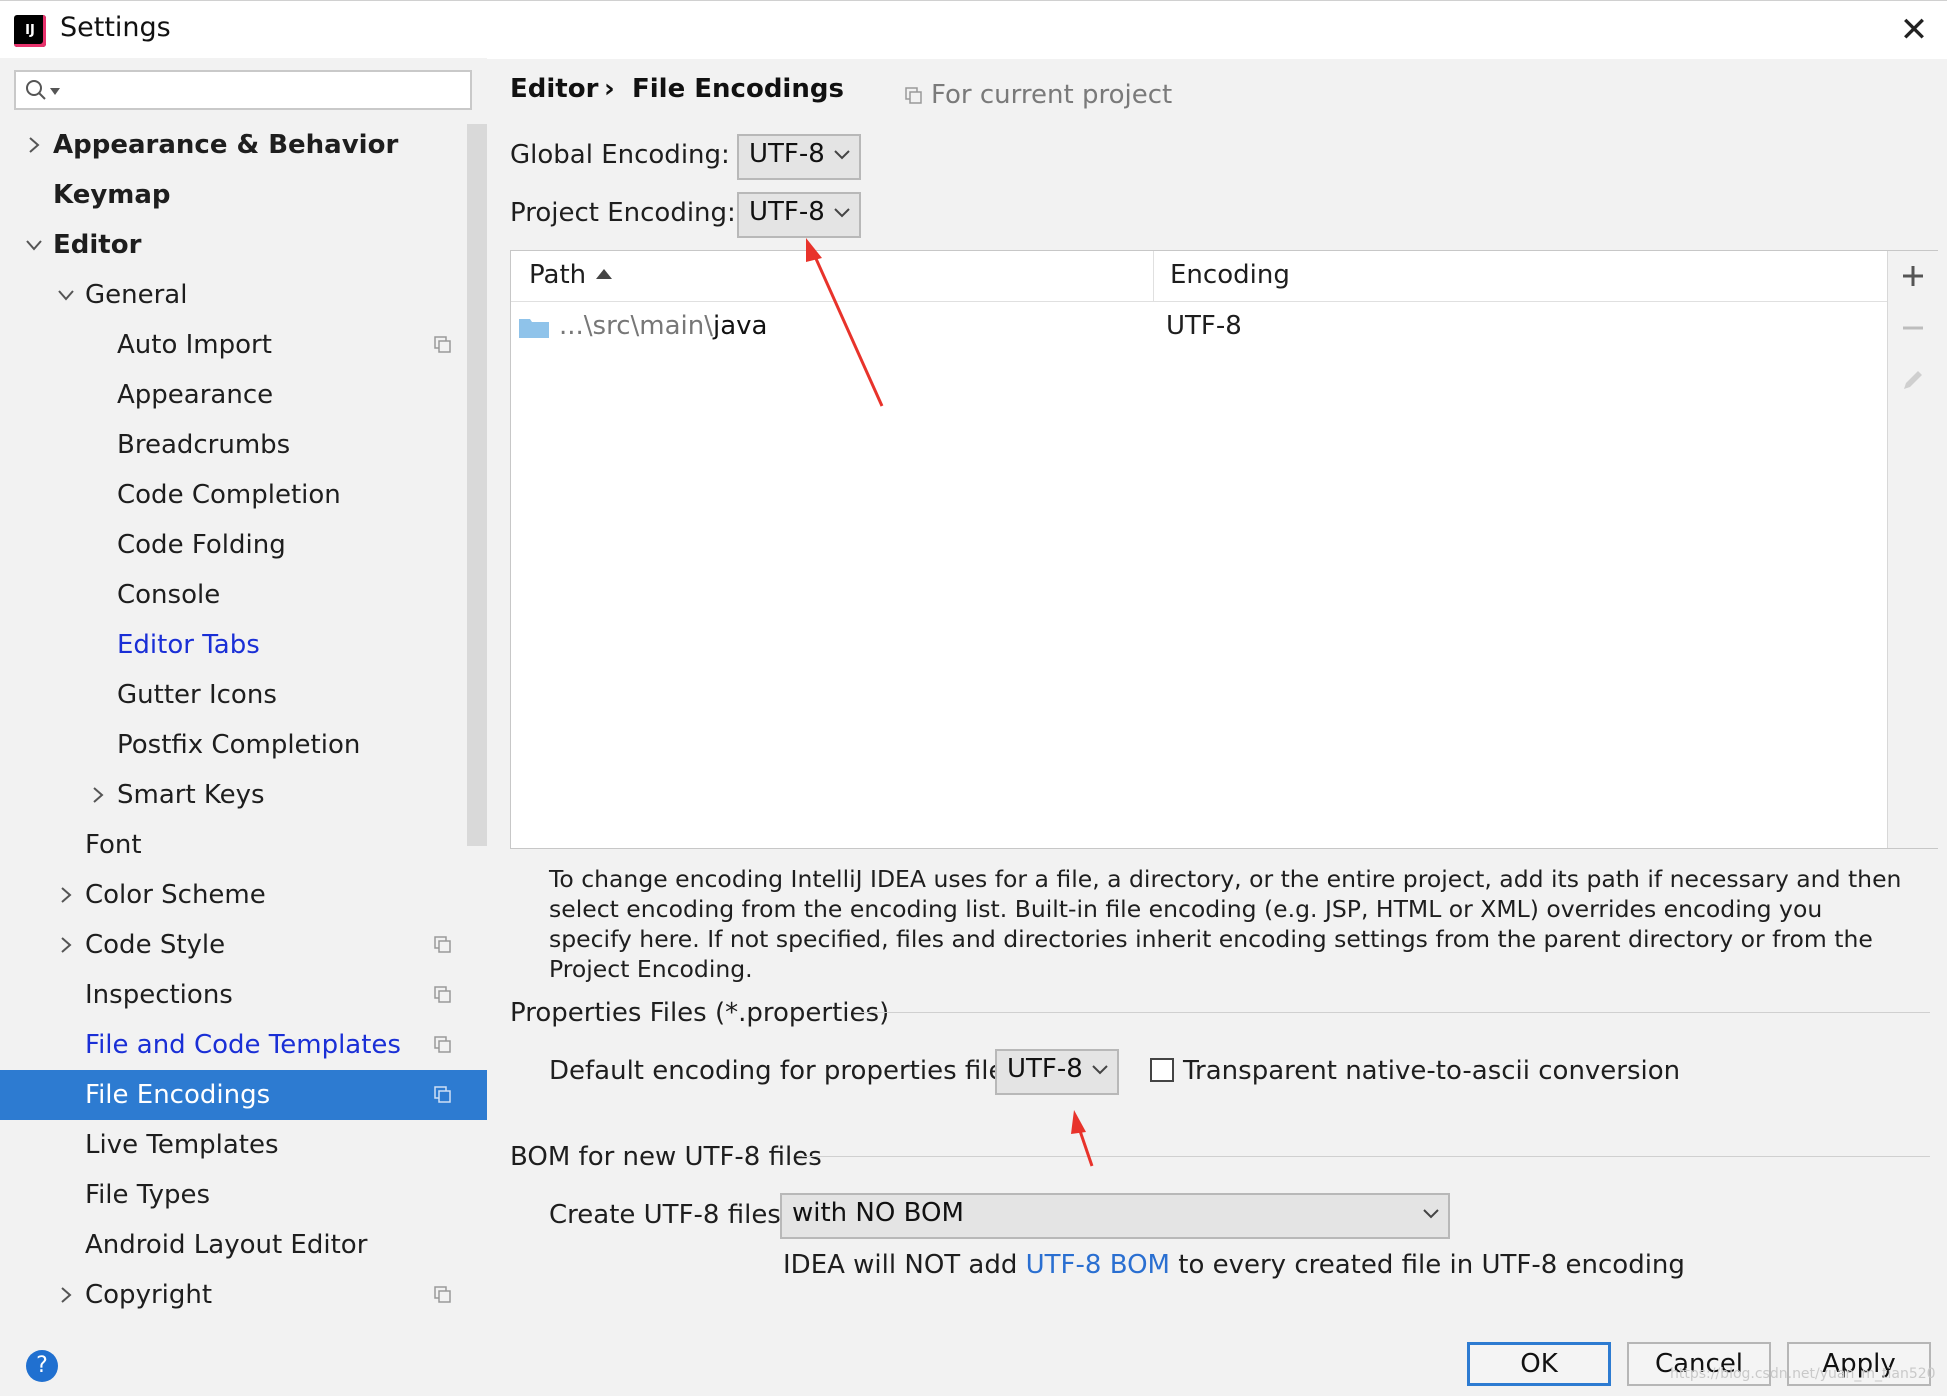 This screenshot has width=1947, height=1396. Describe the element at coordinates (234, 1195) in the screenshot. I see `sidebar-item-file-types: File Types` at that location.